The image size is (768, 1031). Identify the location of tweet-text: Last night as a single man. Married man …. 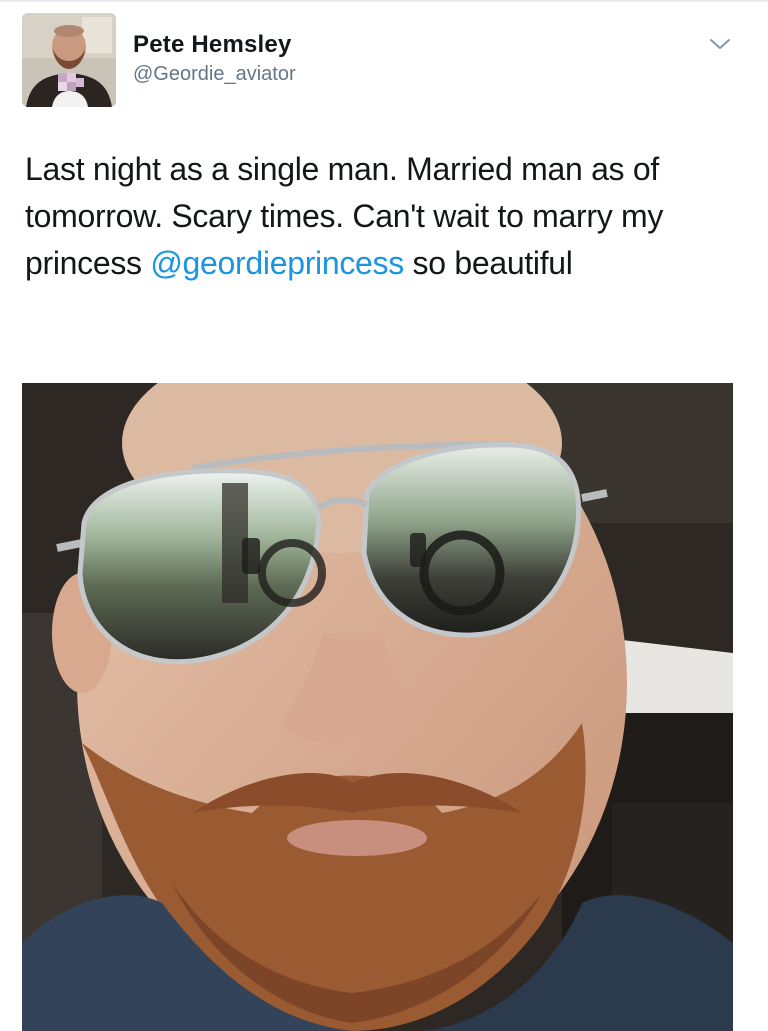
(380, 216).